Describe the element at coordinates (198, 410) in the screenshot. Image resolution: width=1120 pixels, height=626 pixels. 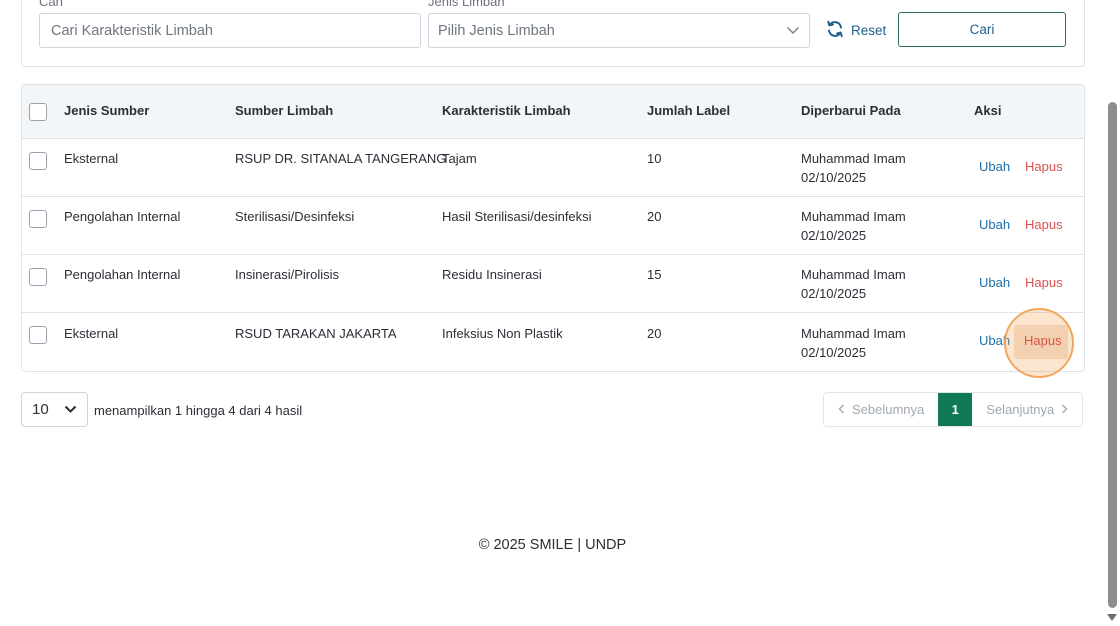
I see `results-summary: menampilkan 1 hingga 4 dari 4 hasil` at that location.